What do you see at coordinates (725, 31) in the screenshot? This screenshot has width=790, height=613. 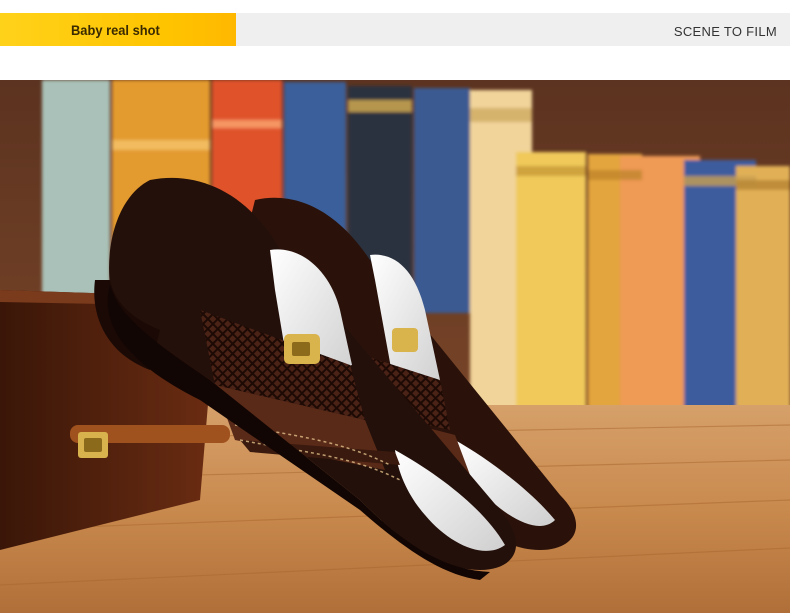 I see `header-right-label: SCENE TO FILM` at bounding box center [725, 31].